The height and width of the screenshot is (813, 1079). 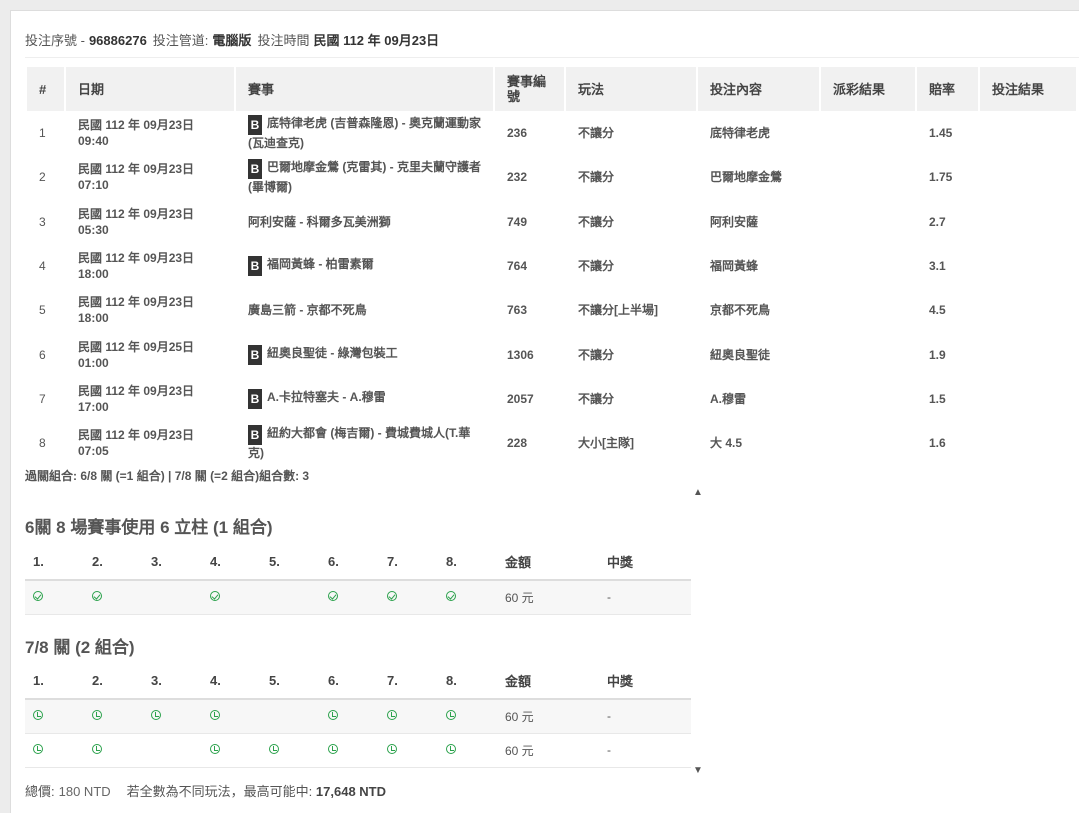 I want to click on row-event-no: 236, so click(x=517, y=133).